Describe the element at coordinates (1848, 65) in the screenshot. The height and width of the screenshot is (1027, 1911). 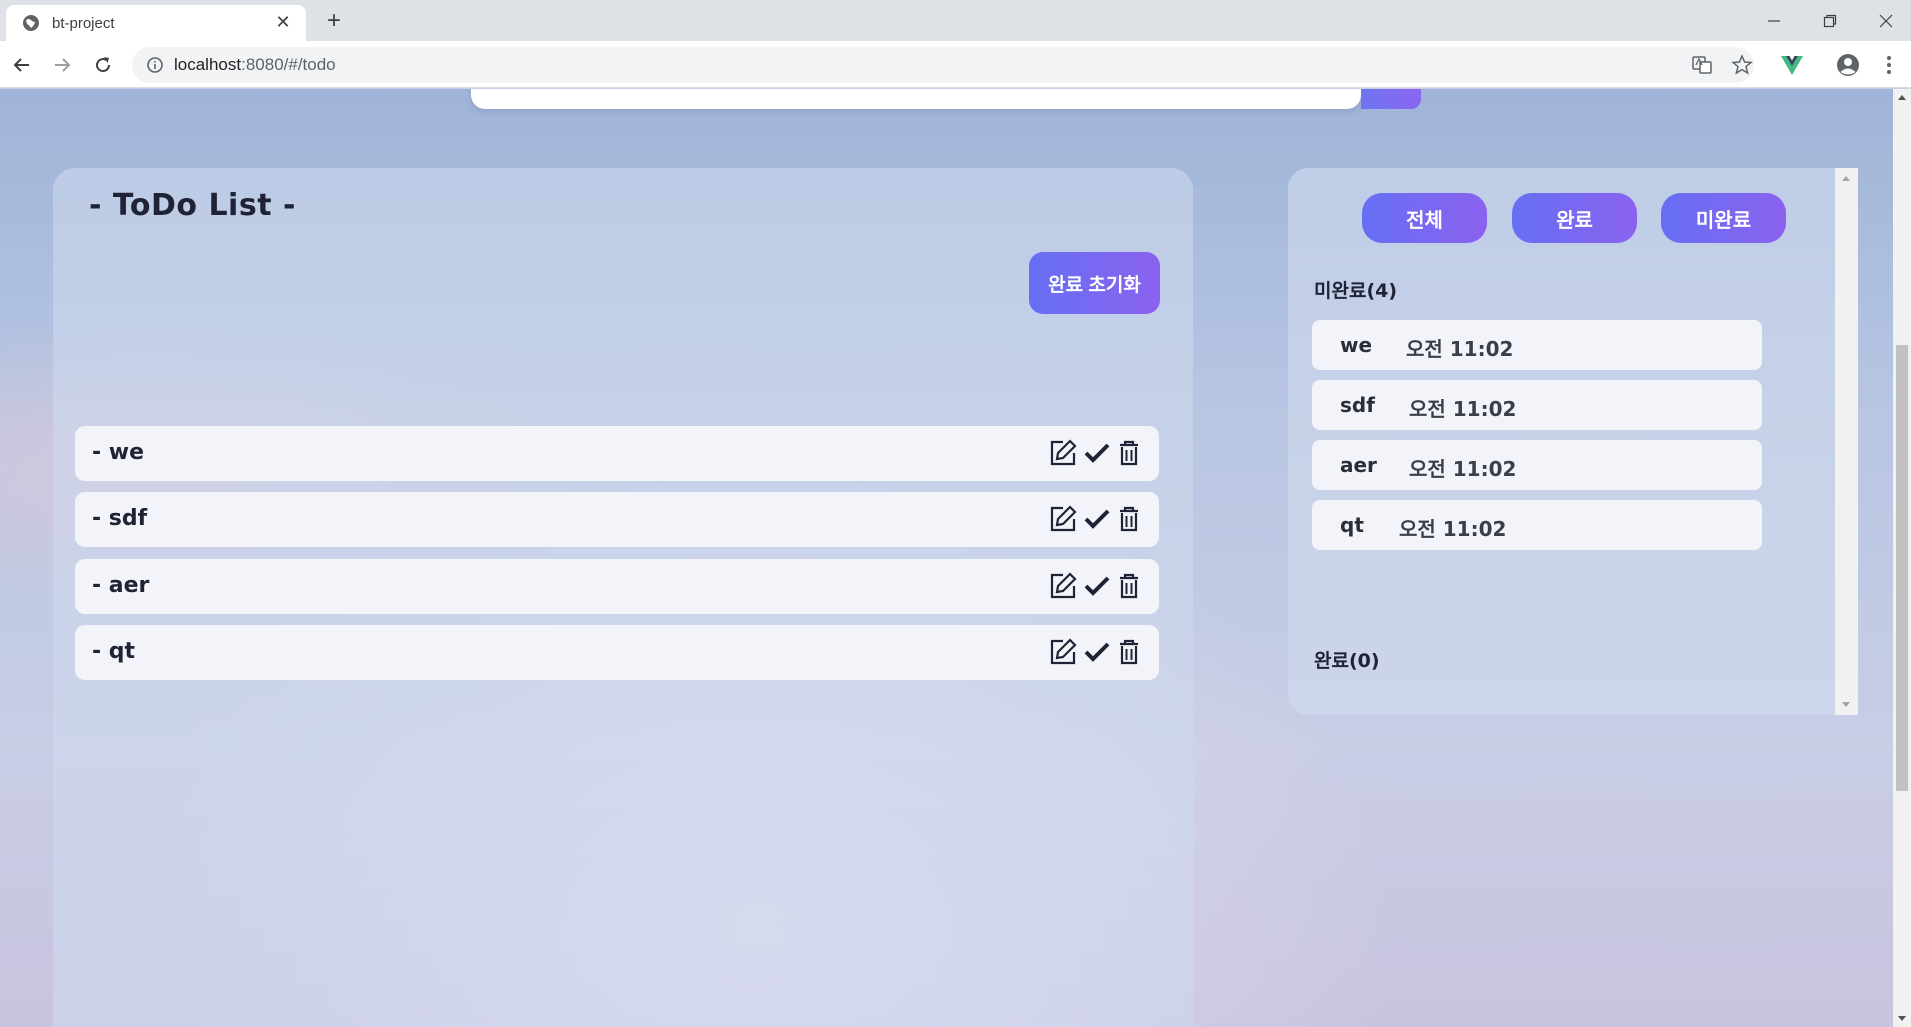
I see `profile-avatar-icon` at that location.